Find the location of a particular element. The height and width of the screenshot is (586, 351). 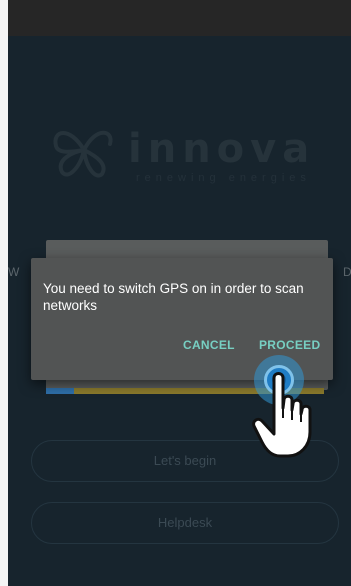

hand-pointer-icon is located at coordinates (282, 415).